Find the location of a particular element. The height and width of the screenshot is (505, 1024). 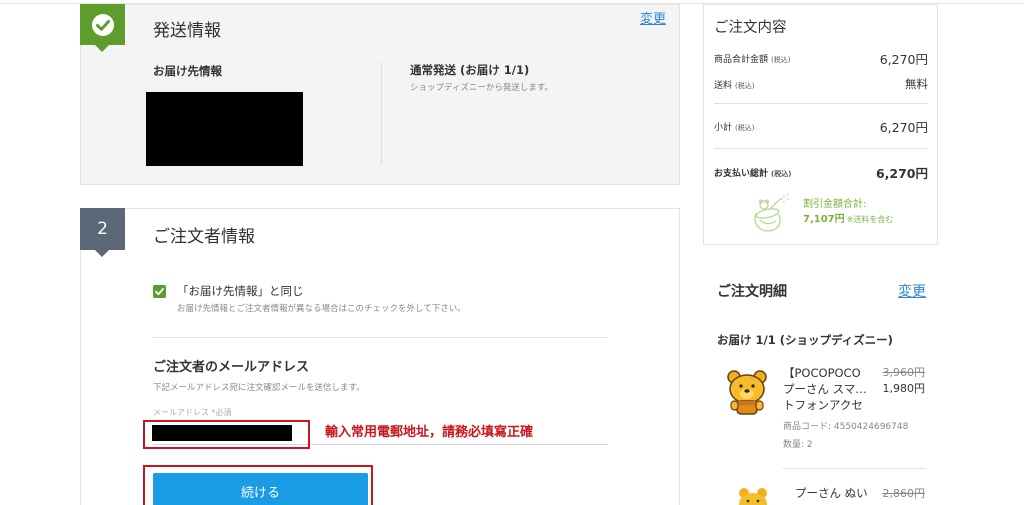

summary-row-subtotal-items: 商品合計金額 (税込) 6,270円 is located at coordinates (821, 59).